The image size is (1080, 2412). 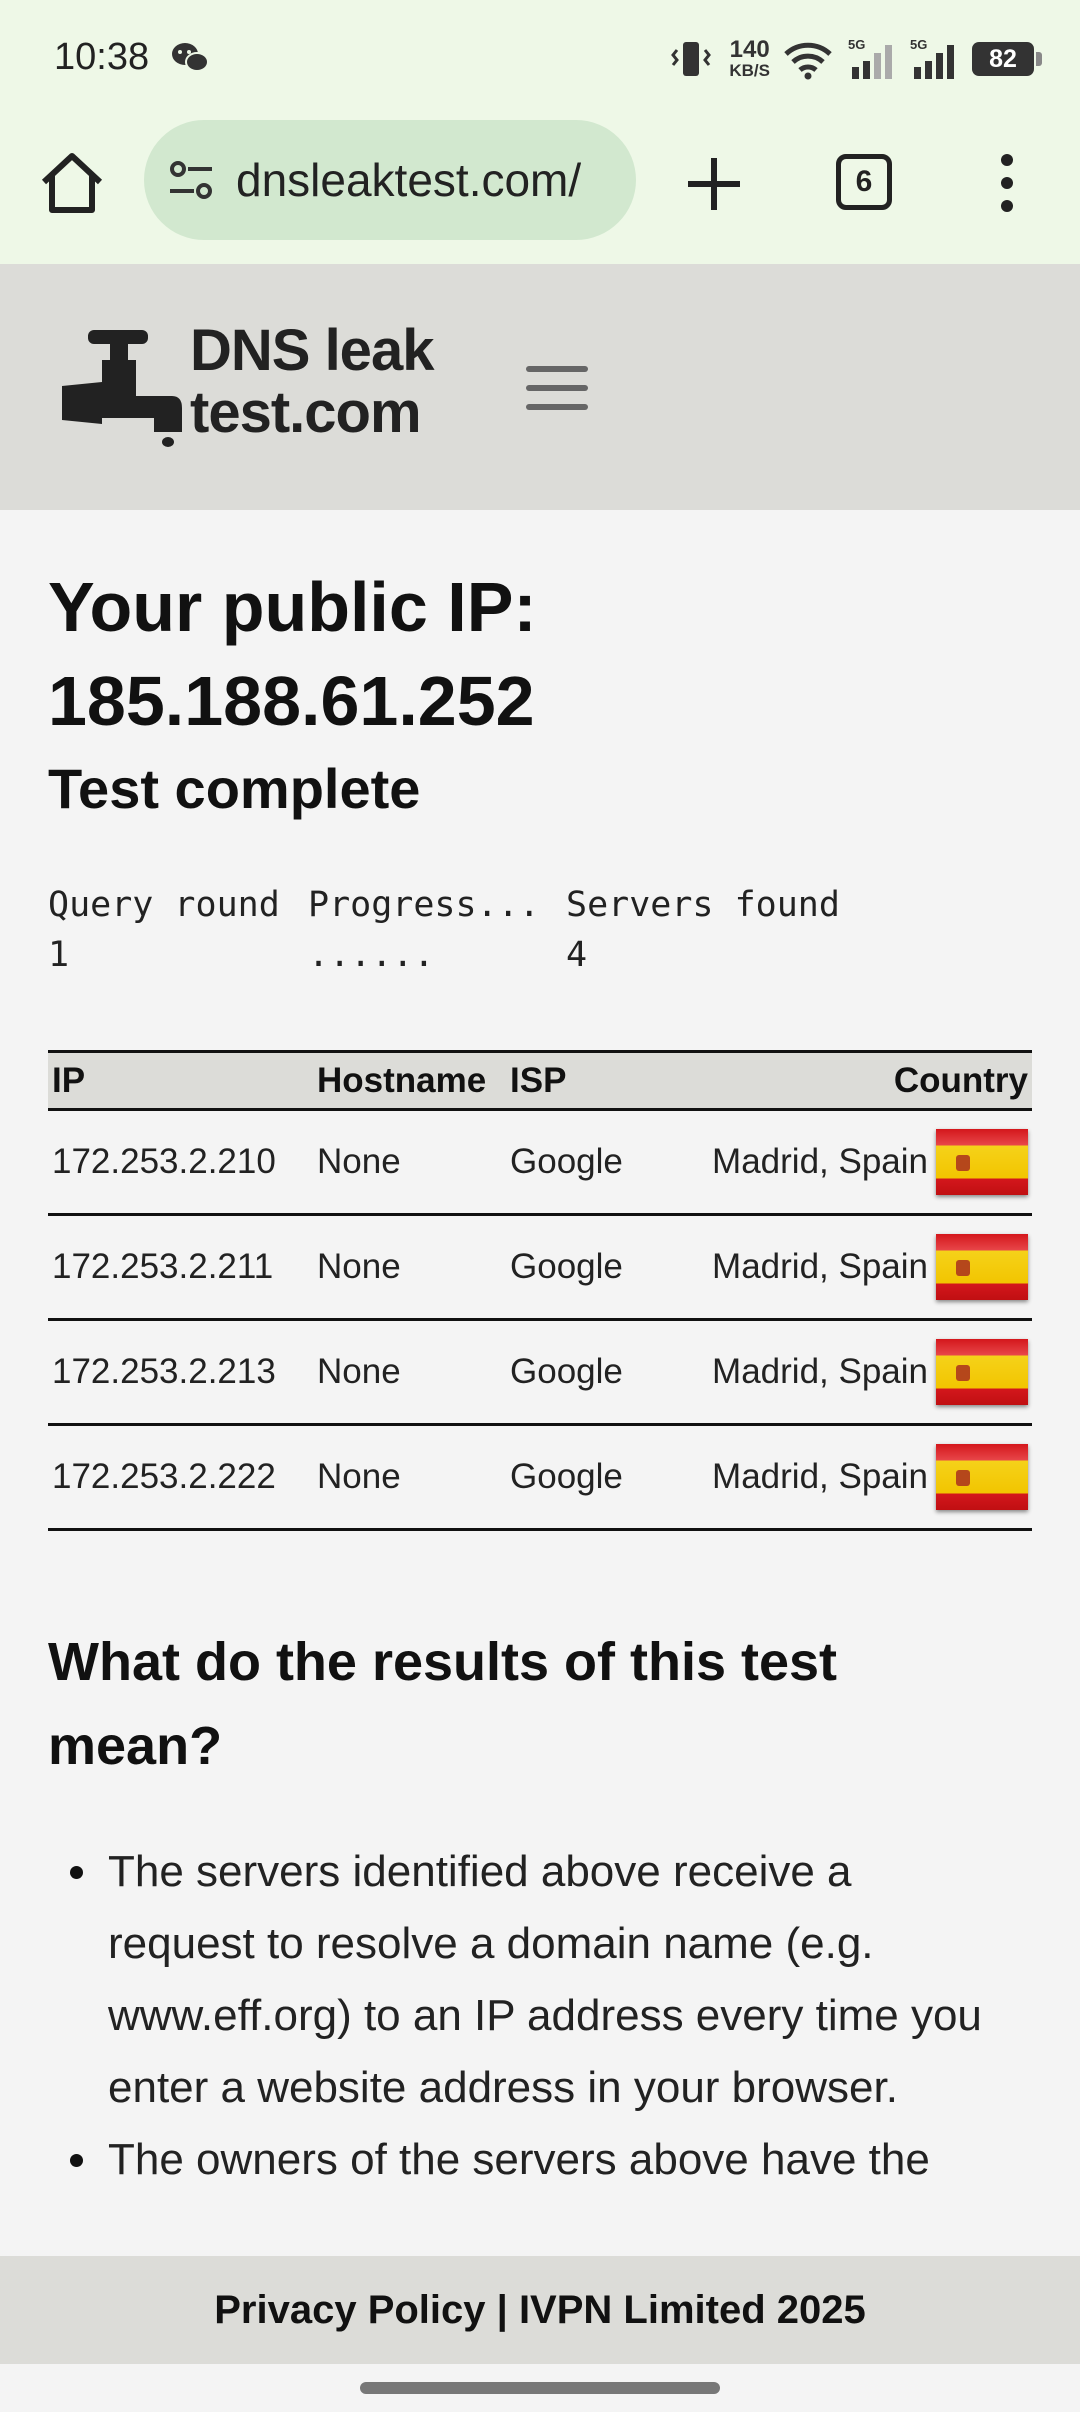 I want to click on network-speed-unit: KB/S, so click(x=749, y=70).